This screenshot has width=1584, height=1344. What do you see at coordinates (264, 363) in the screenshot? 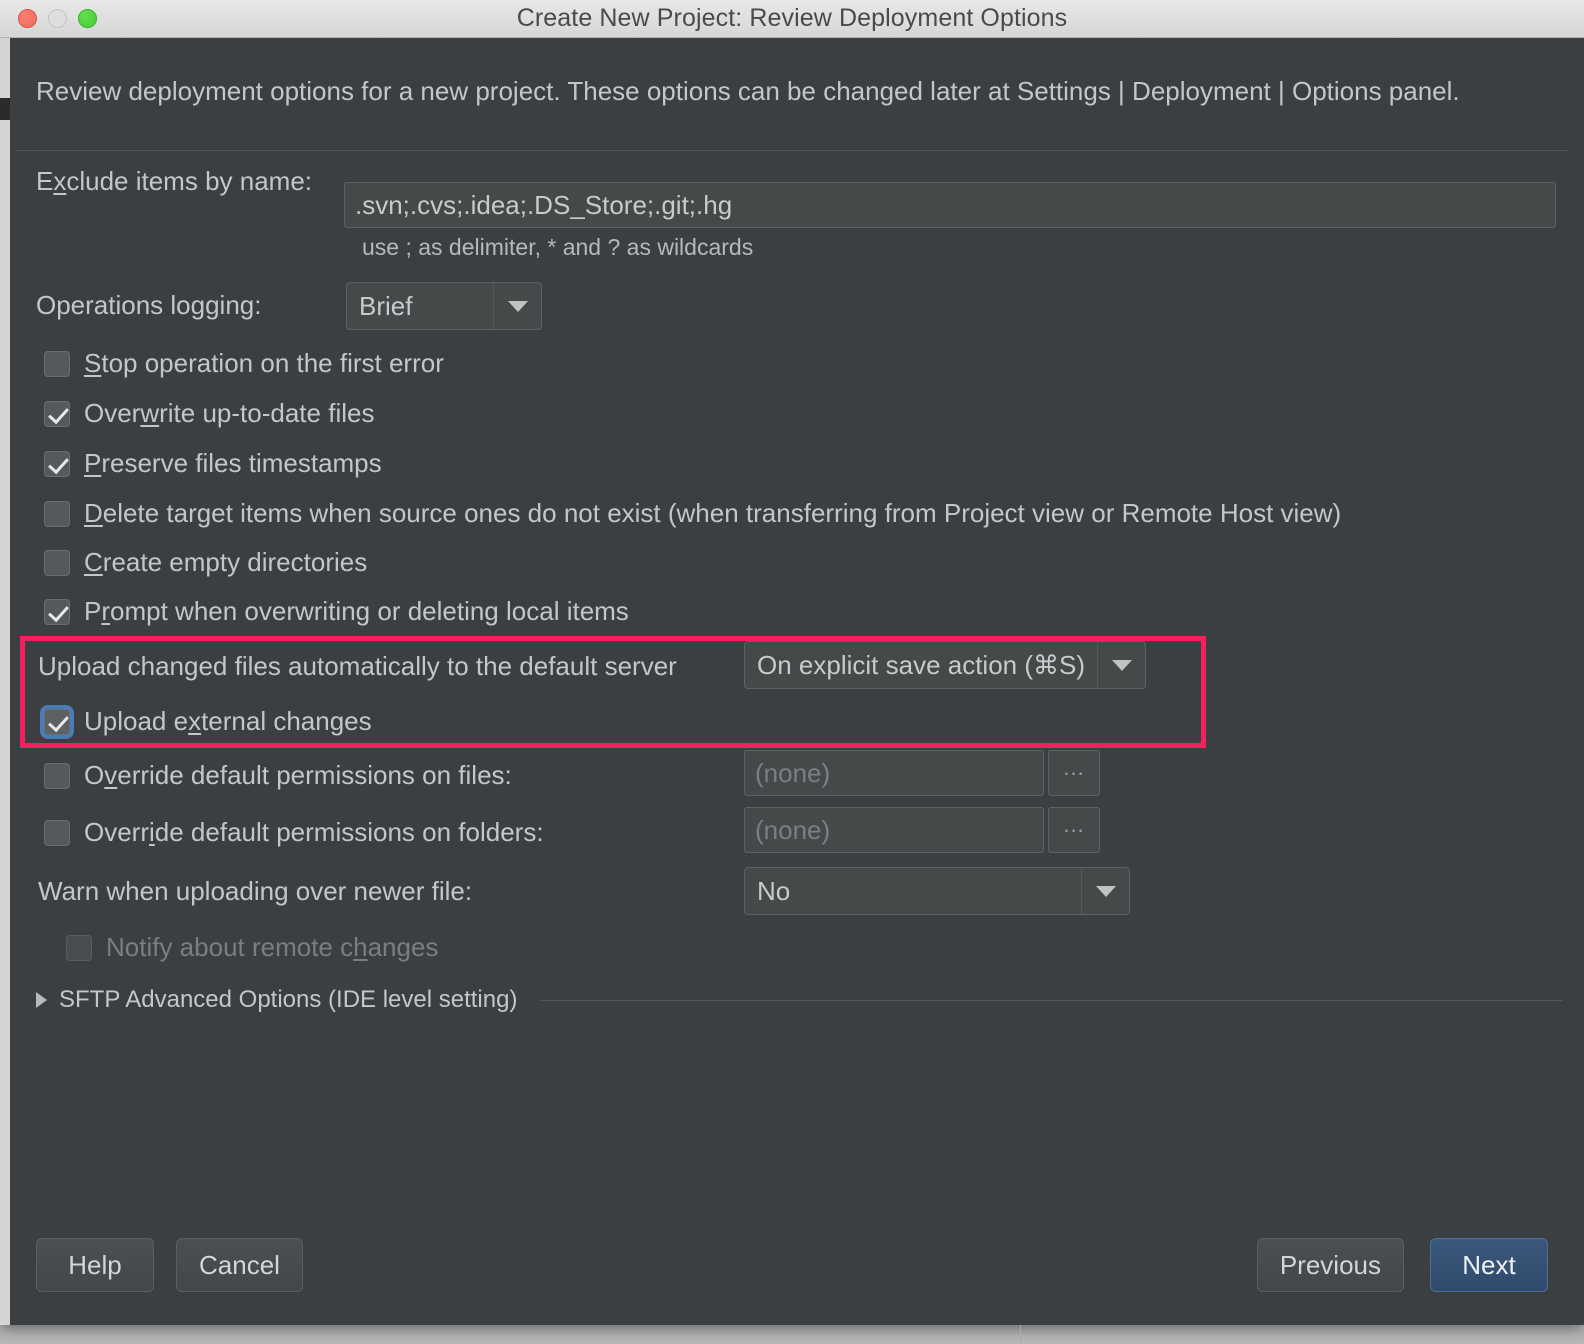
I see `checkbox-label: Stop operation on the first error` at bounding box center [264, 363].